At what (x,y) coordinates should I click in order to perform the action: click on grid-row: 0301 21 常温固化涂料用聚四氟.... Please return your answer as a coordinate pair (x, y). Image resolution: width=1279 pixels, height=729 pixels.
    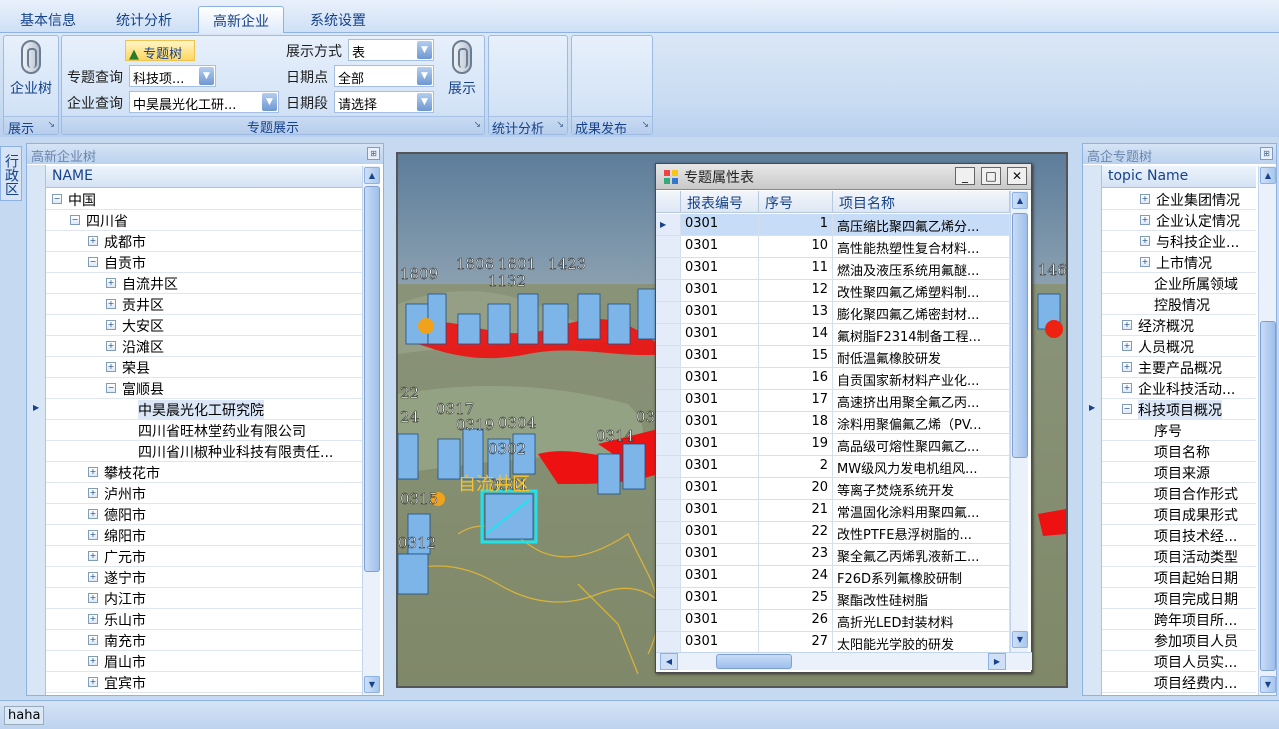
    Looking at the image, I should click on (833, 511).